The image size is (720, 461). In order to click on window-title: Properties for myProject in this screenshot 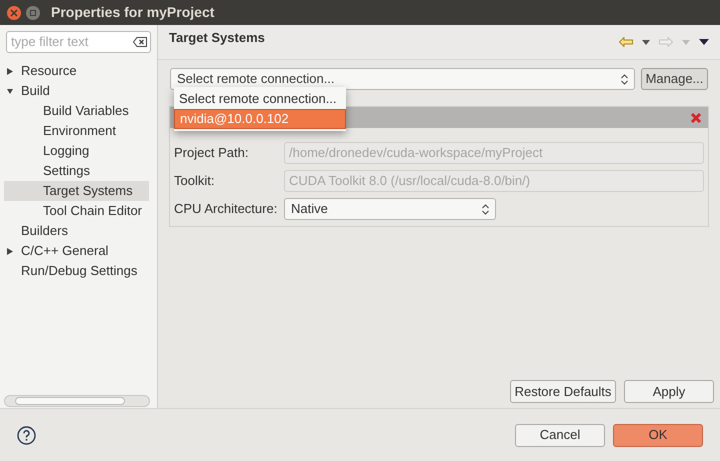, I will do `click(132, 12)`.